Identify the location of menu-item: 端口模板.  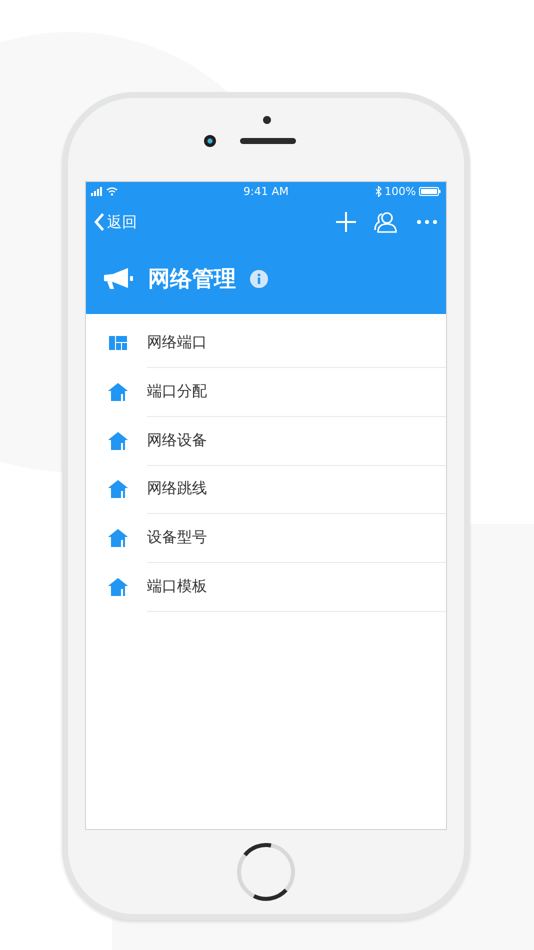
(296, 587).